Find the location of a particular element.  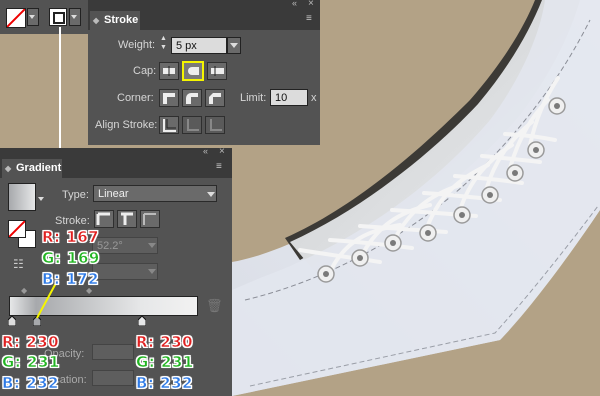

annotation-r-230-left: R: 230 is located at coordinates (31, 342).